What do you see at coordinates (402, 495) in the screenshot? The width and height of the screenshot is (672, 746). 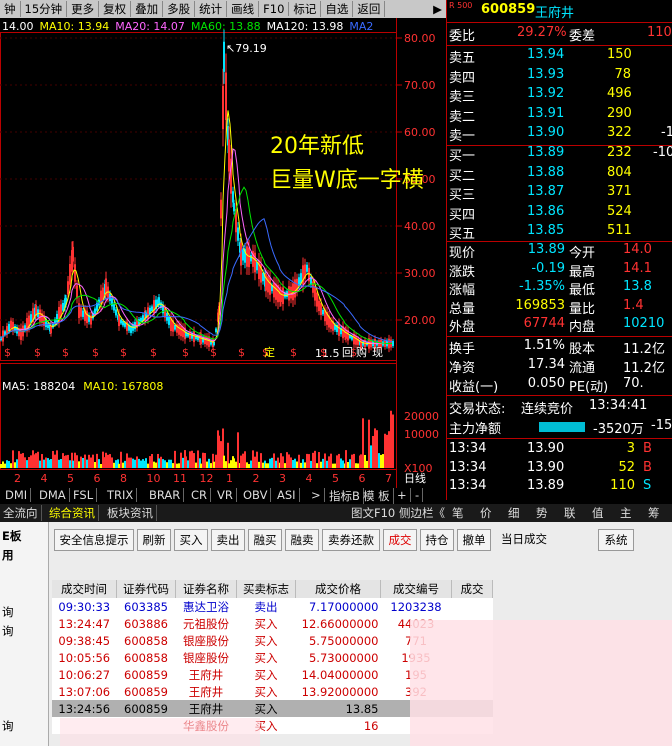 I see `indicator-tab: +` at bounding box center [402, 495].